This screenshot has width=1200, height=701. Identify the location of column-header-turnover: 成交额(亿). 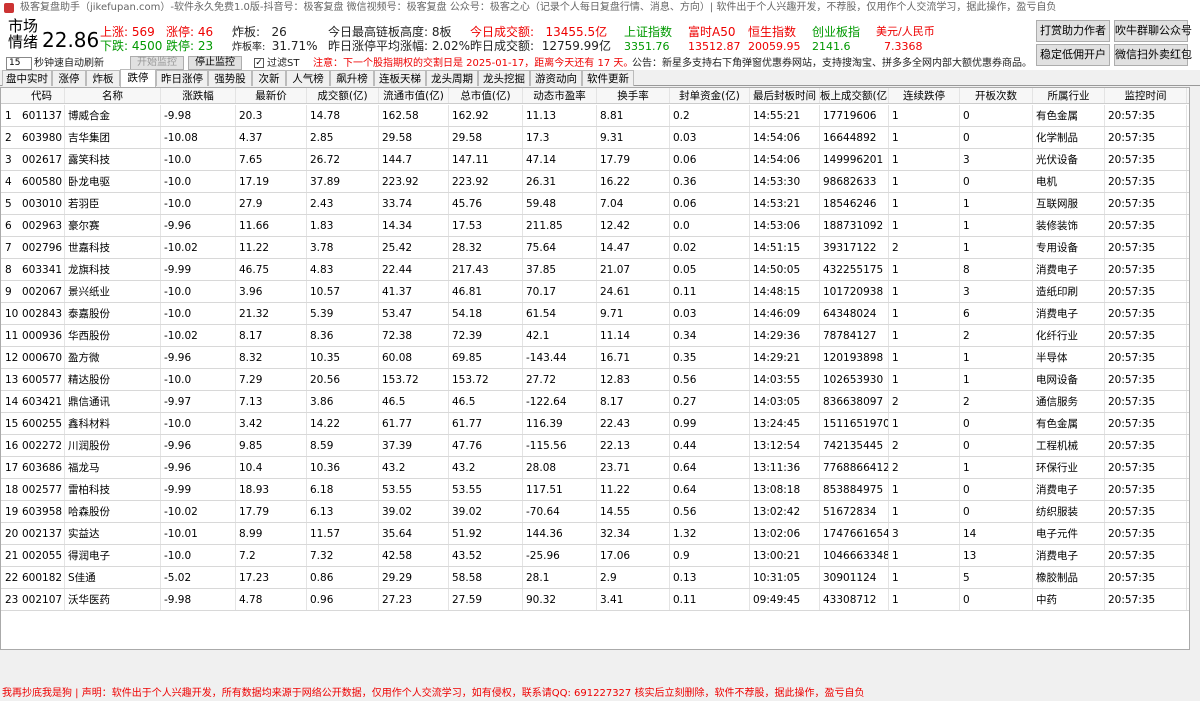
(343, 95).